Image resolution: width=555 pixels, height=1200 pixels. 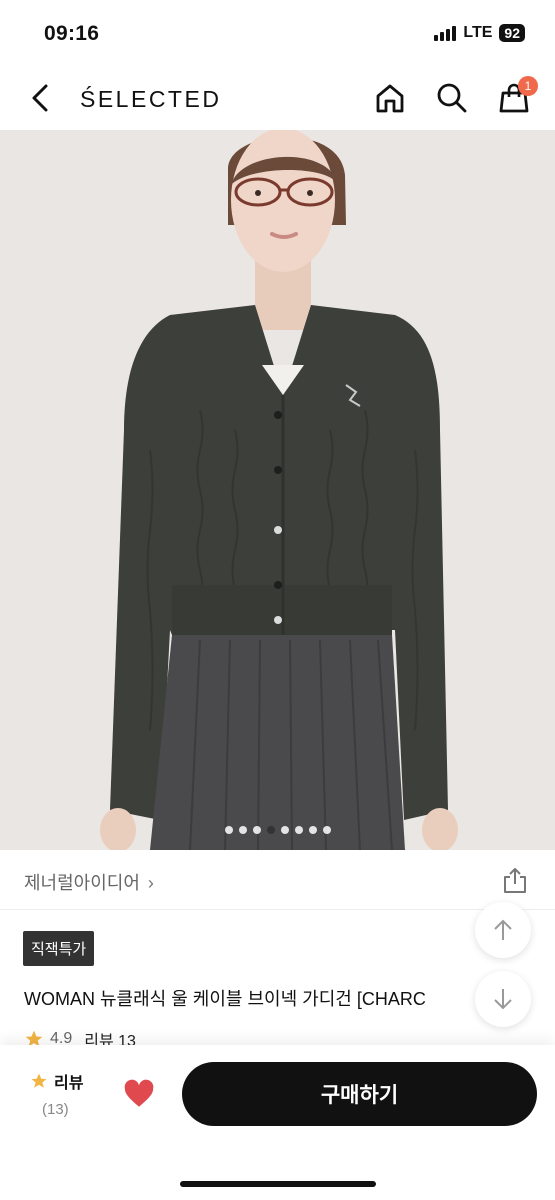 I want to click on chevron-right-icon: ›, so click(x=150, y=883).